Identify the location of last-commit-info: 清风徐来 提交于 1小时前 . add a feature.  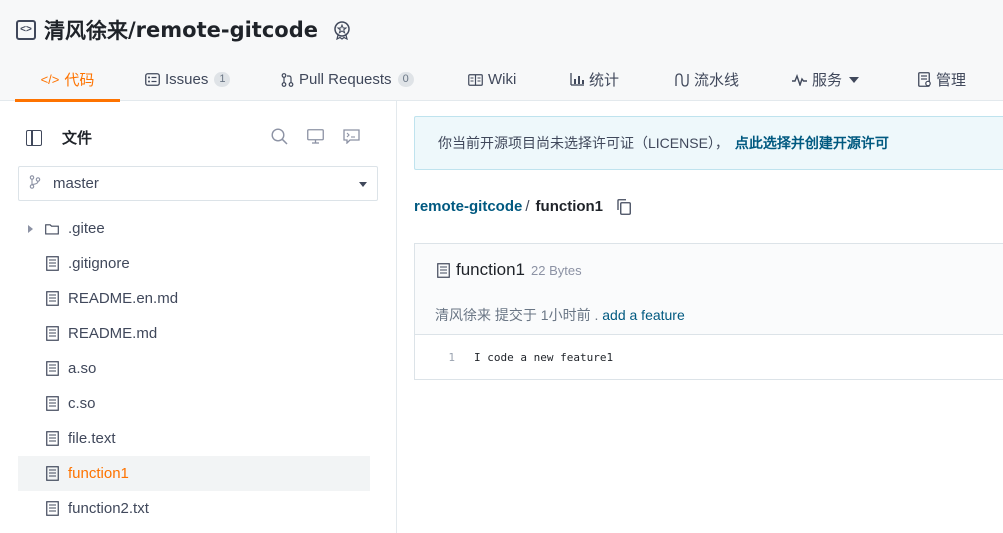
(560, 315).